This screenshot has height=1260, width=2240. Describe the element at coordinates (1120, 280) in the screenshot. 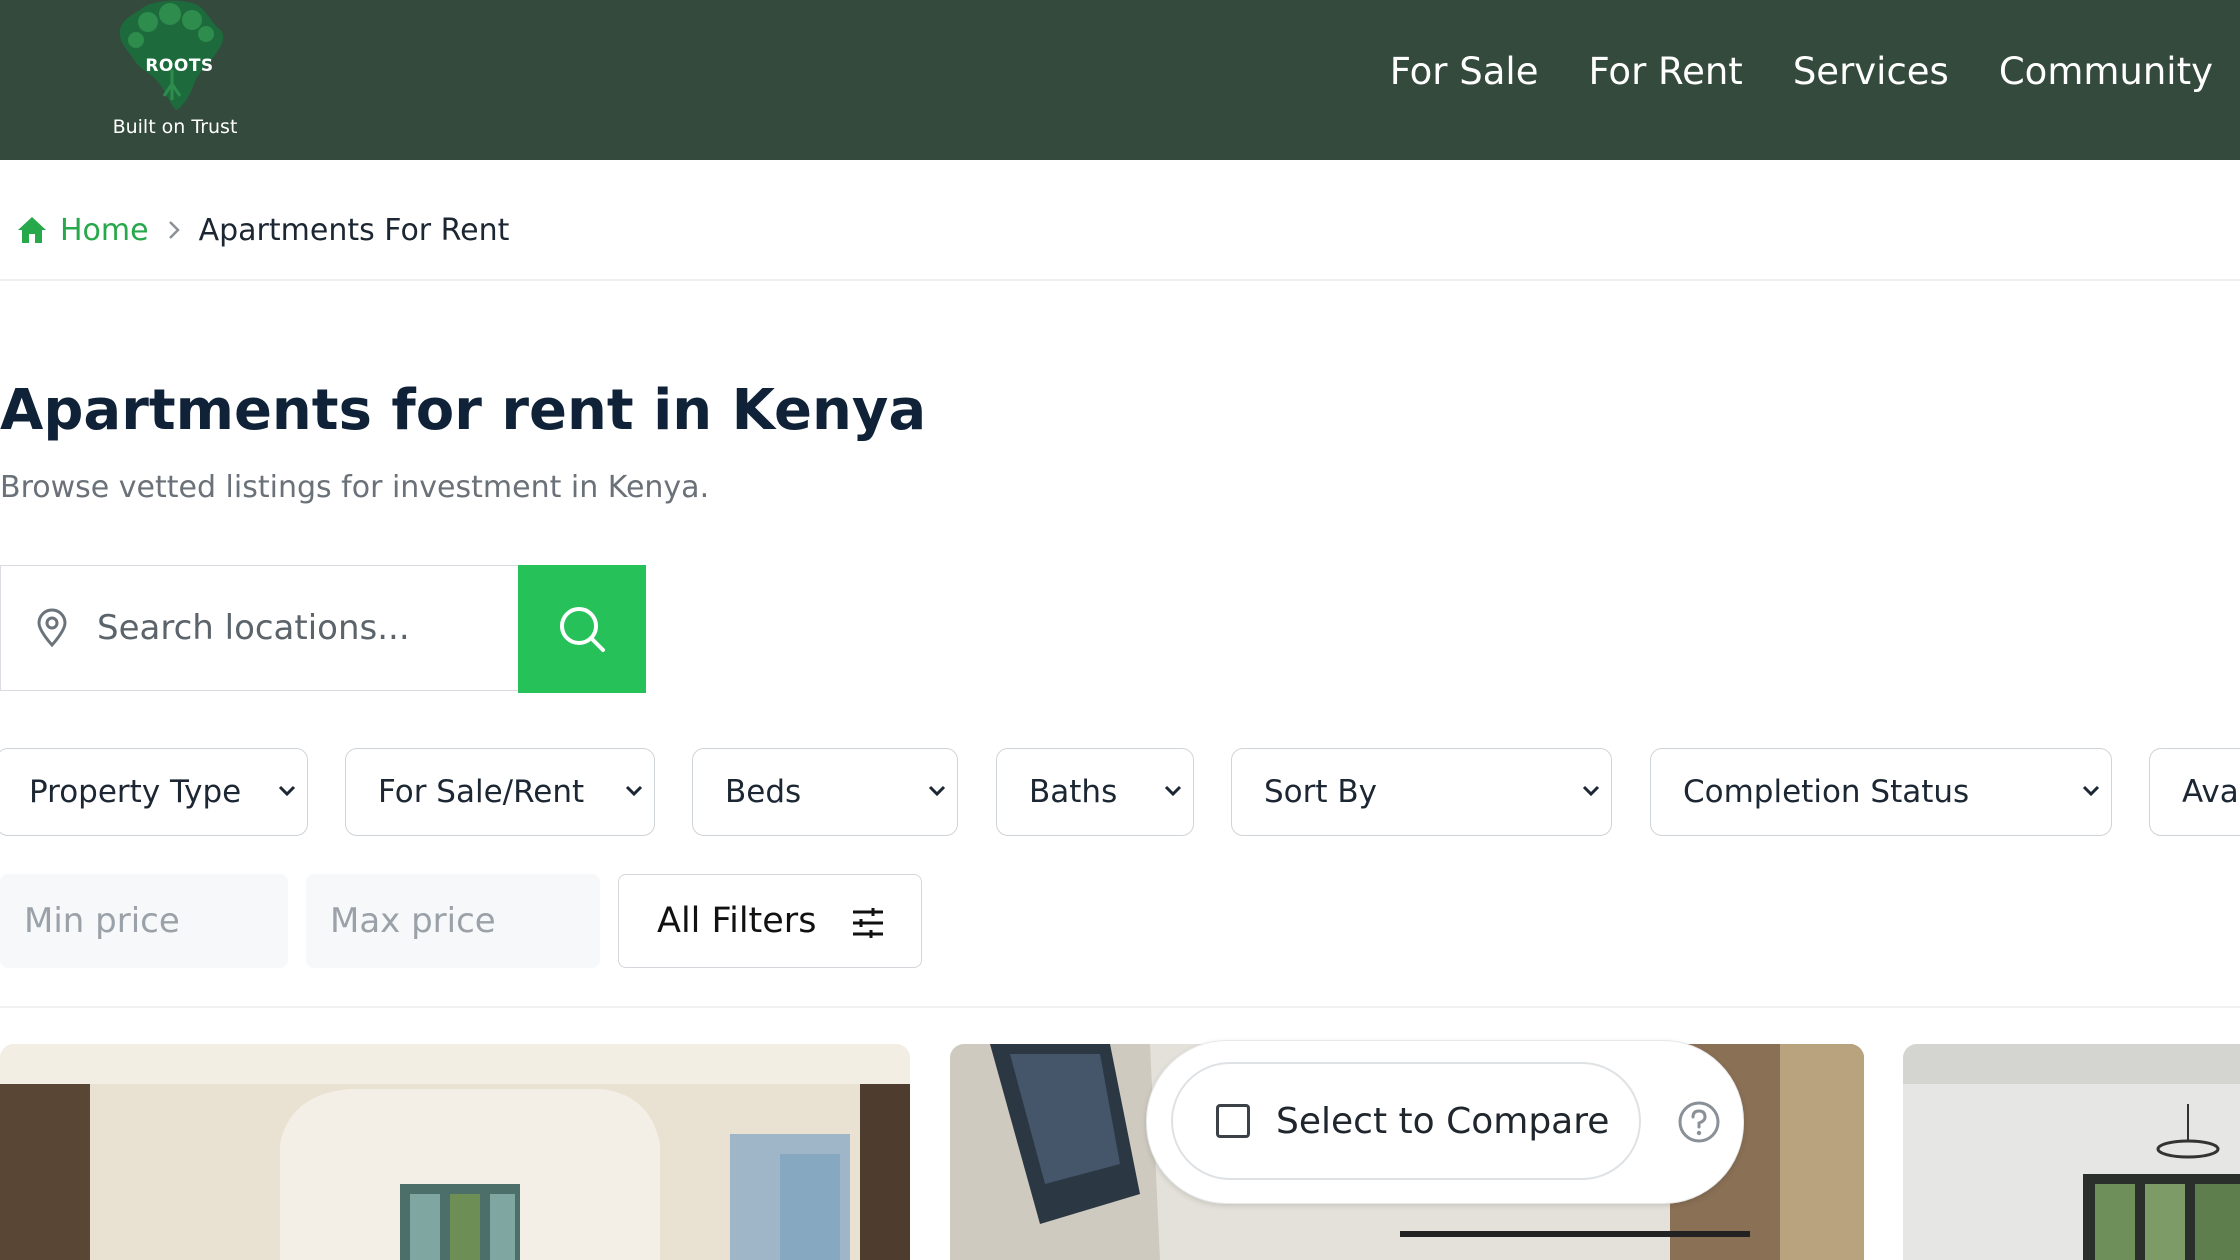

I see `breadcrumb-divider` at that location.